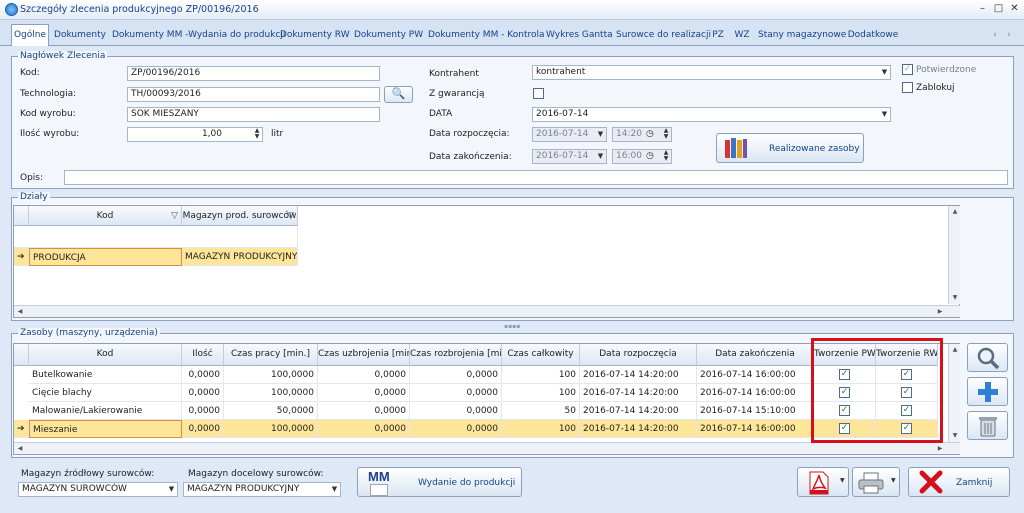 The height and width of the screenshot is (513, 1024). I want to click on technologia-field: TH/00093/2016, so click(253, 94).